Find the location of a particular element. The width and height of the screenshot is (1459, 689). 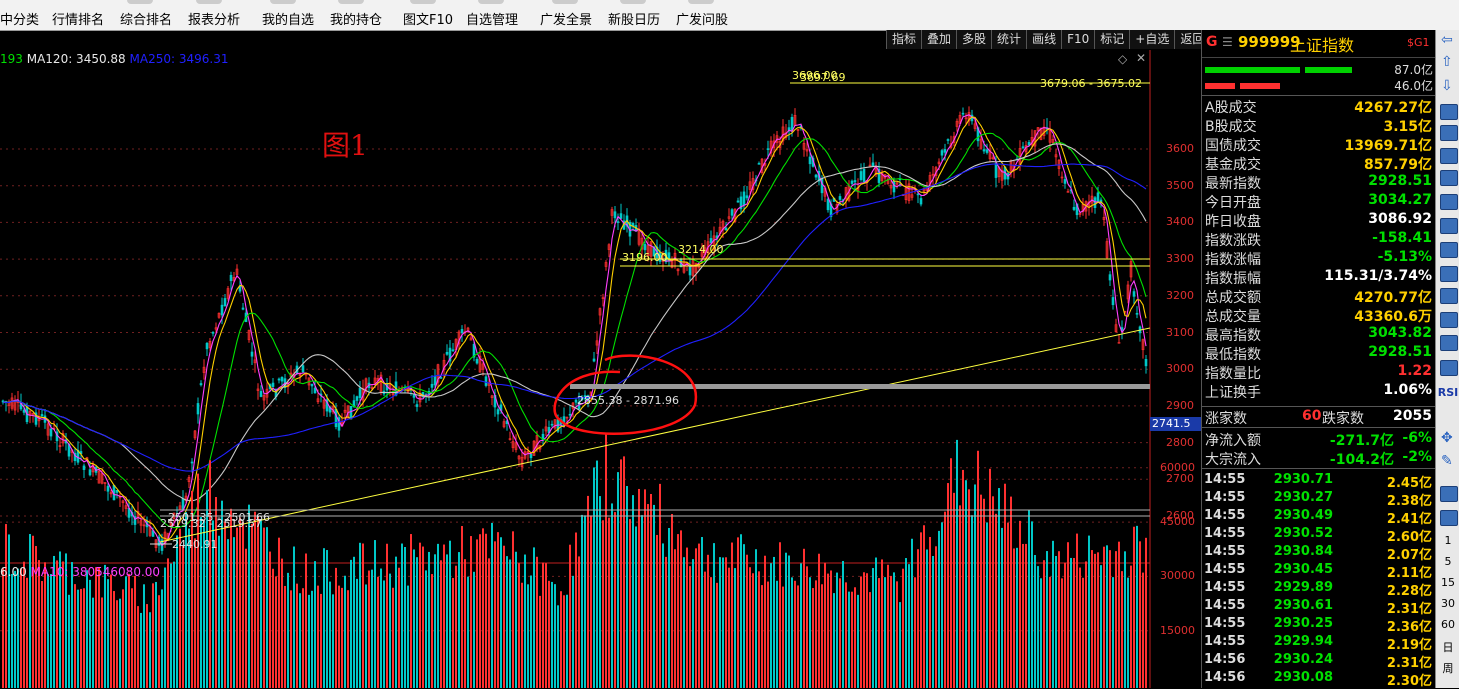

info-icon is located at coordinates (1449, 368).